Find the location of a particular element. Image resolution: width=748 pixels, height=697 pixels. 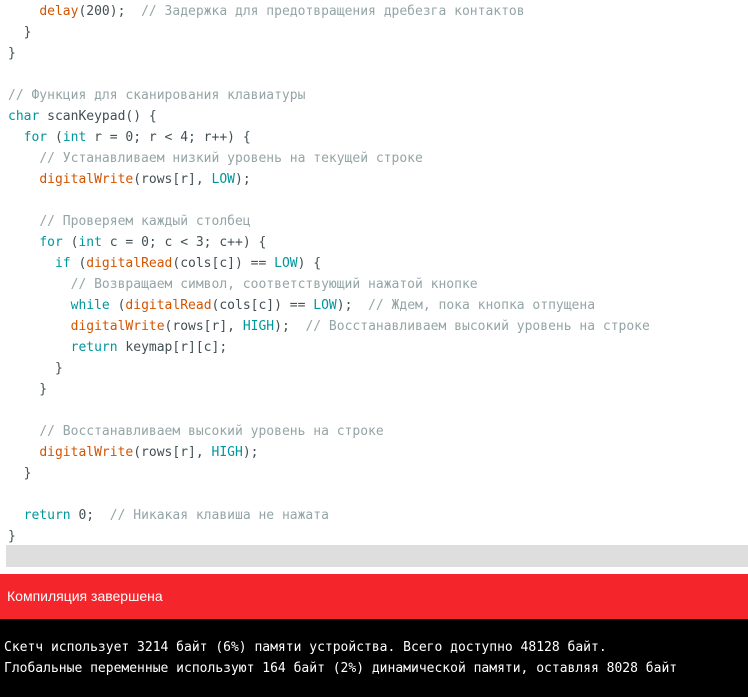

code-token: r = 0; r < 4; r++) { is located at coordinates (168, 137).